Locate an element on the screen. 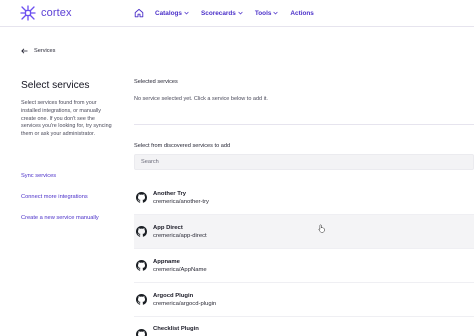 The image size is (474, 336). hand-cursor-icon is located at coordinates (321, 228).